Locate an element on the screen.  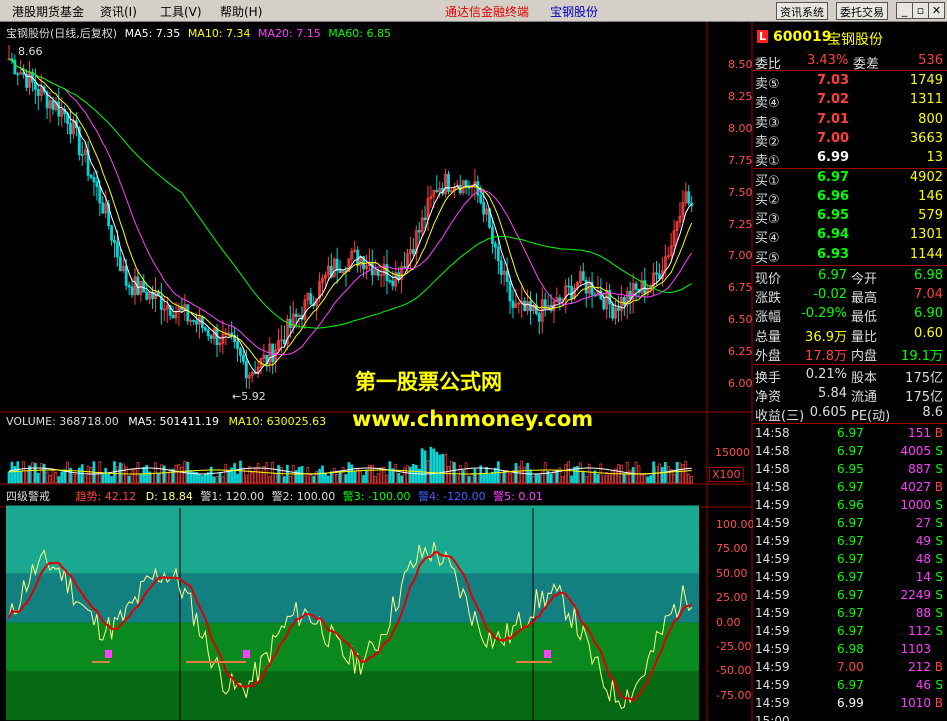
tick-row: 14:59 6.97 88 S is located at coordinates (850, 614).